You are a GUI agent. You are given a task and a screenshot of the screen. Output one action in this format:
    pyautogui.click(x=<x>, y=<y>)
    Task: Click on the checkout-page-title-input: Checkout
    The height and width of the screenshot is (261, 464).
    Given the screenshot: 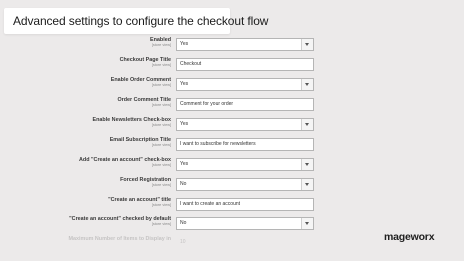 What is the action you would take?
    pyautogui.click(x=245, y=64)
    